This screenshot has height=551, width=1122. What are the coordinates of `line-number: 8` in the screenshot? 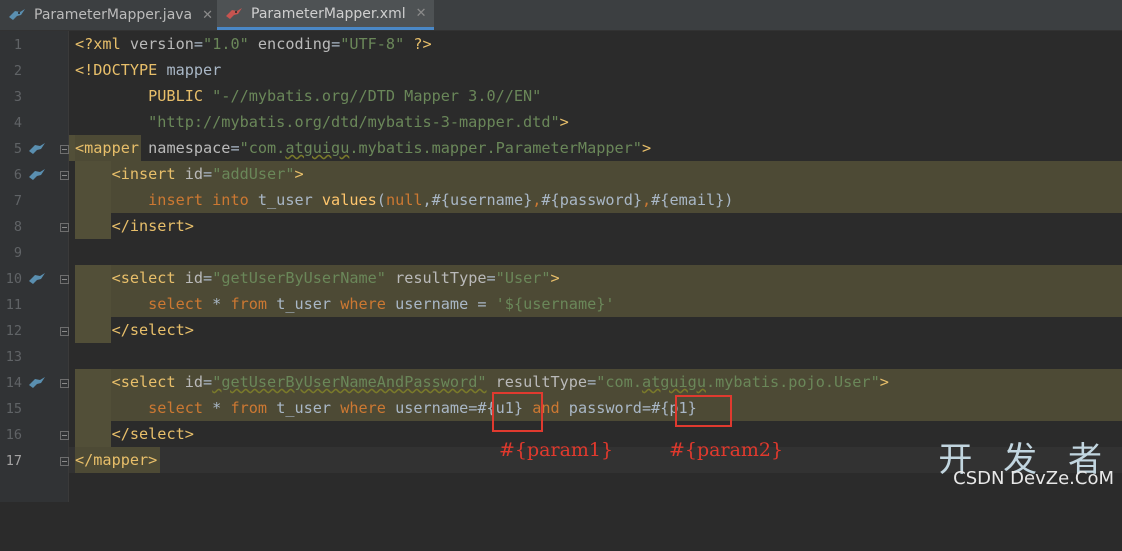 It's located at (17, 227).